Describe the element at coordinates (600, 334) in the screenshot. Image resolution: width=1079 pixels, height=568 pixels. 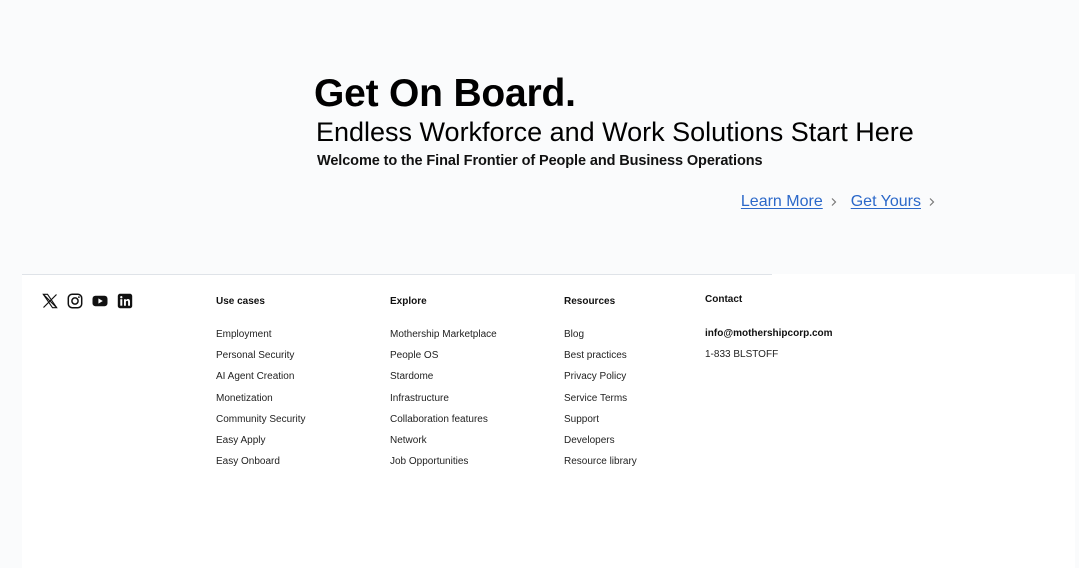
I see `footer-link: Blog` at that location.